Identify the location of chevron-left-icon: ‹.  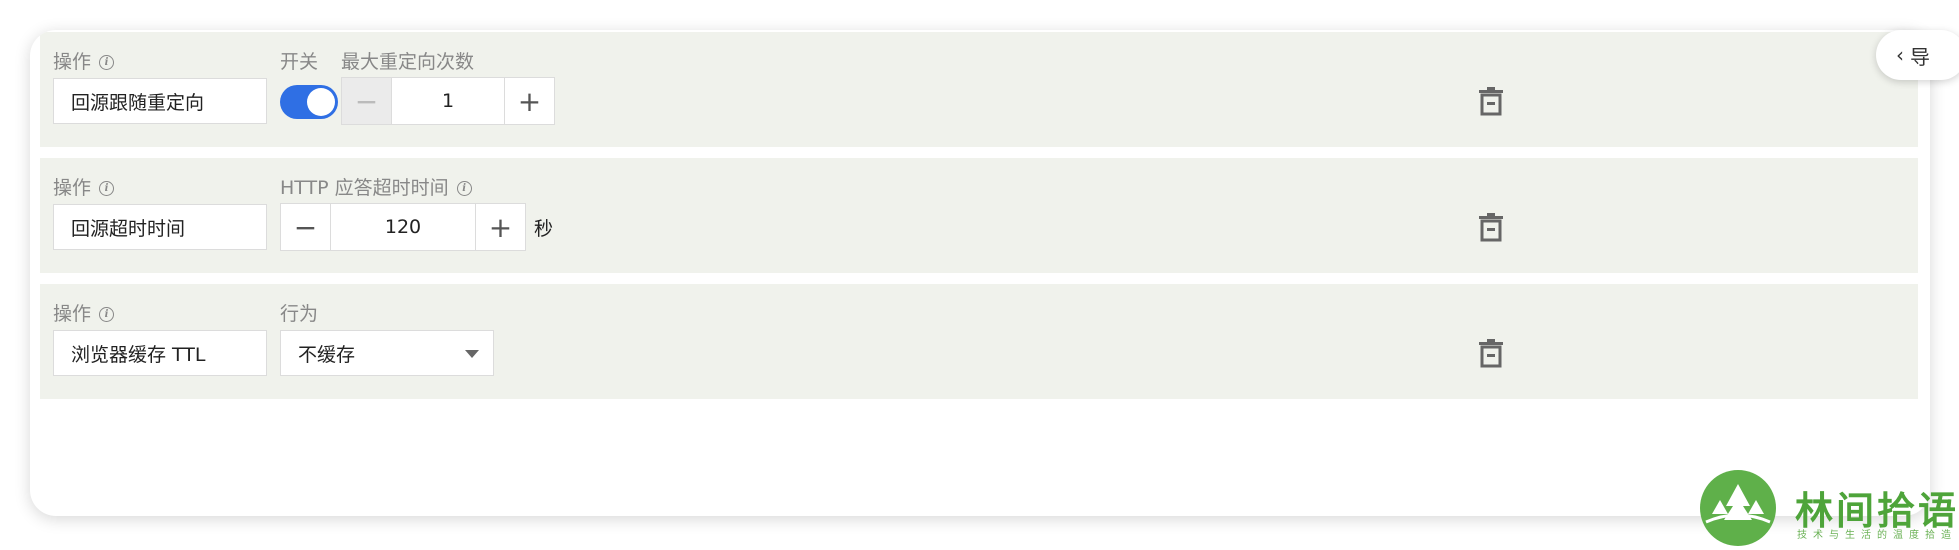
(1900, 55).